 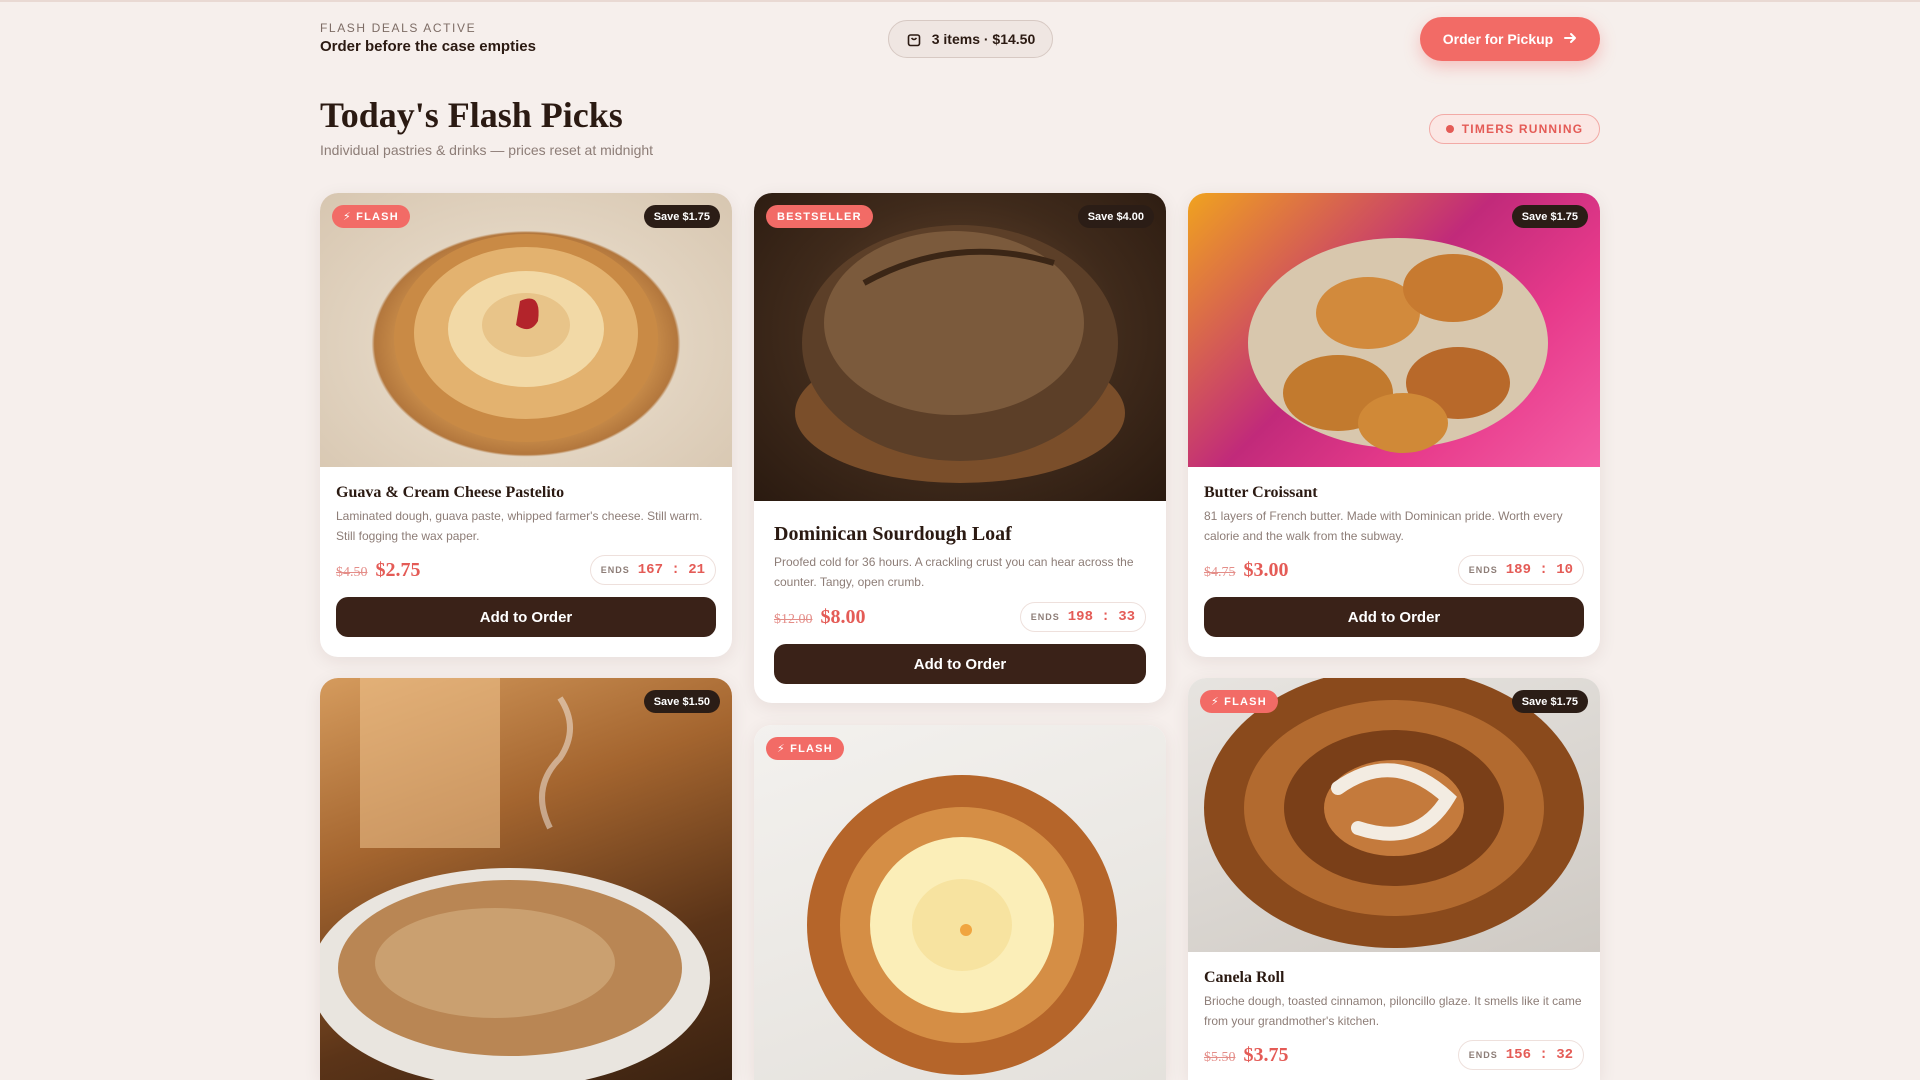 What do you see at coordinates (983, 39) in the screenshot?
I see `cart-summary-text: 3 items · $14.50` at bounding box center [983, 39].